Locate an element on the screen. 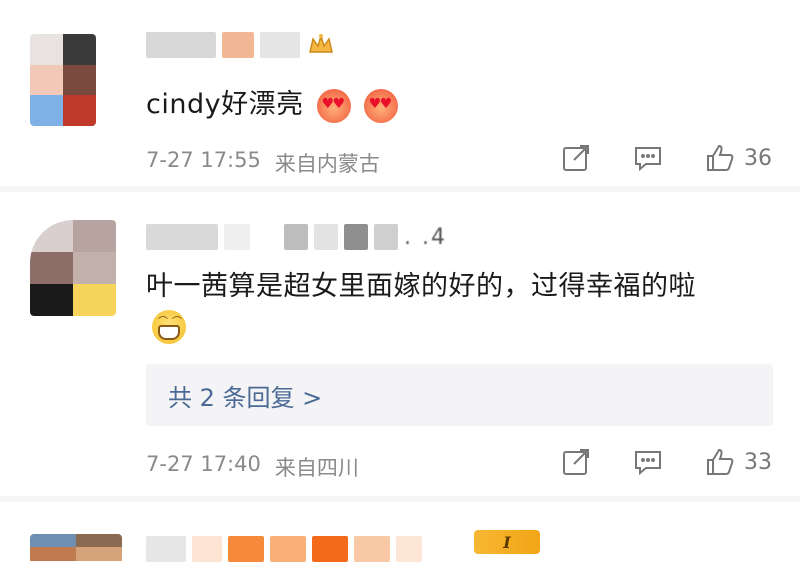 This screenshot has height=562, width=800. comment-location: 来自四川 is located at coordinates (316, 468).